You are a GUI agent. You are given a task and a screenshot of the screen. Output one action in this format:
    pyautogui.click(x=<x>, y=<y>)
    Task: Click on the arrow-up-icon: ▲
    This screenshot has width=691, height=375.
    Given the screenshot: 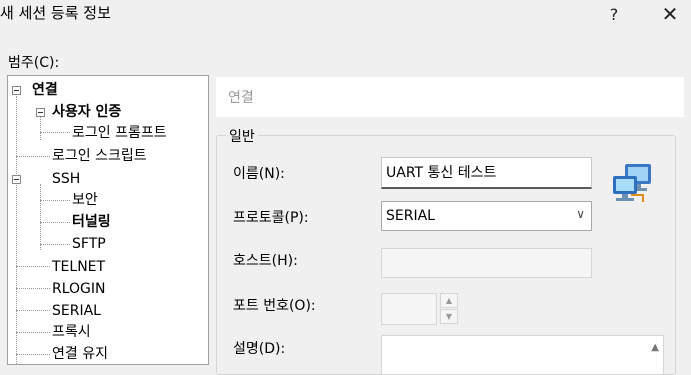 What is the action you would take?
    pyautogui.click(x=449, y=300)
    